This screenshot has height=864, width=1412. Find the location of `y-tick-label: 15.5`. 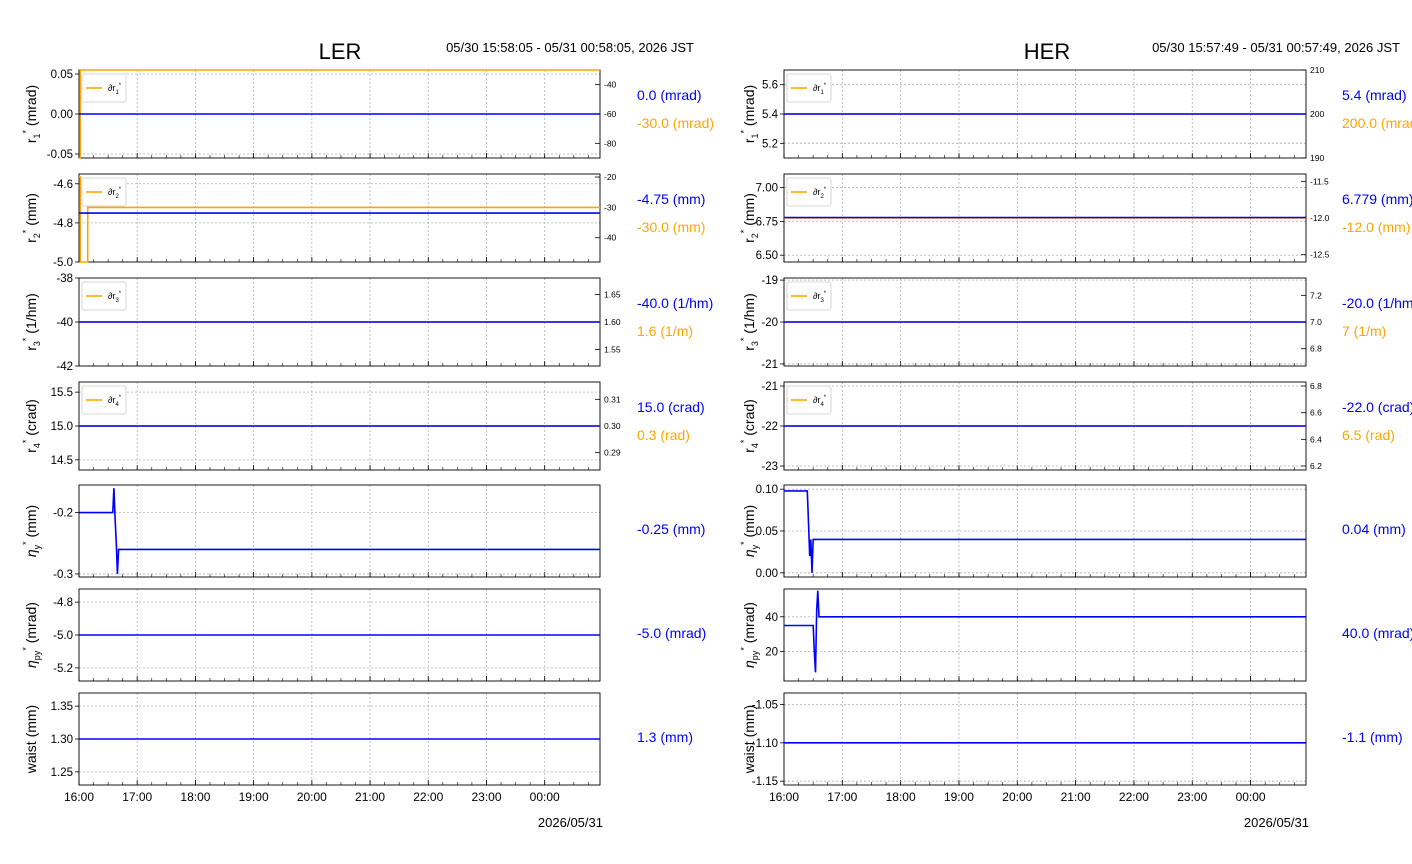

y-tick-label: 15.5 is located at coordinates (62, 393).